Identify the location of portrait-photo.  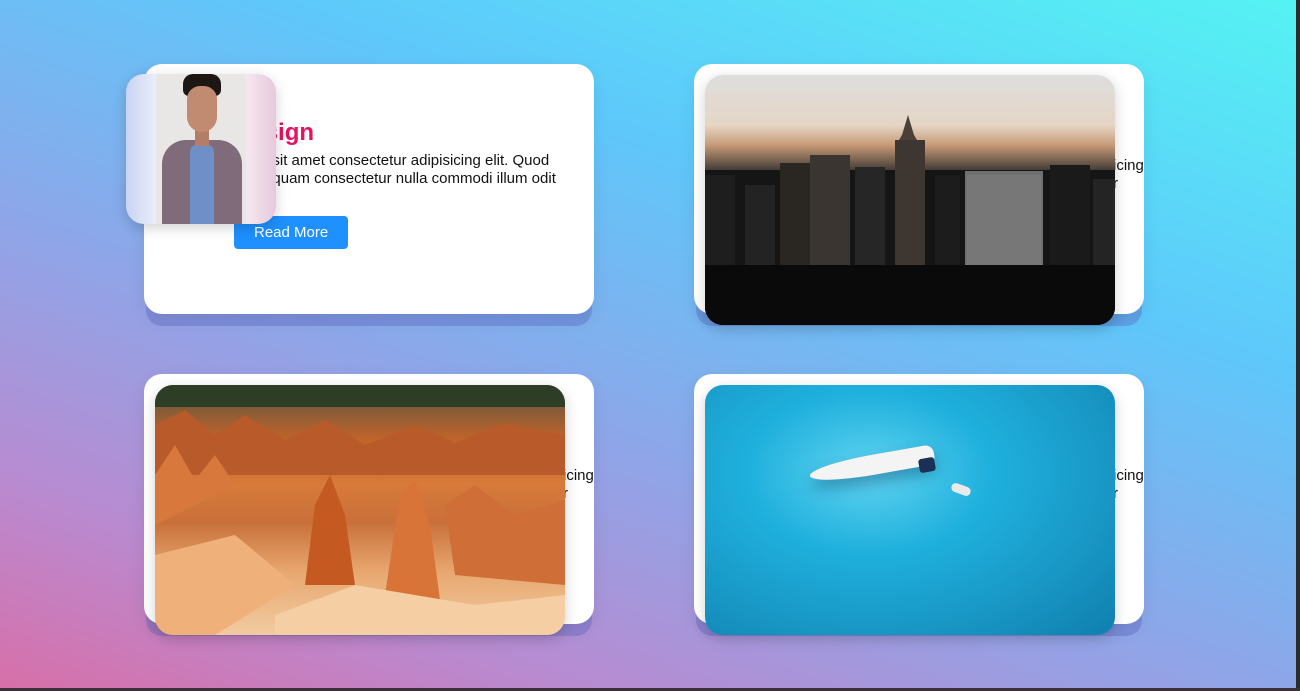
(201, 149).